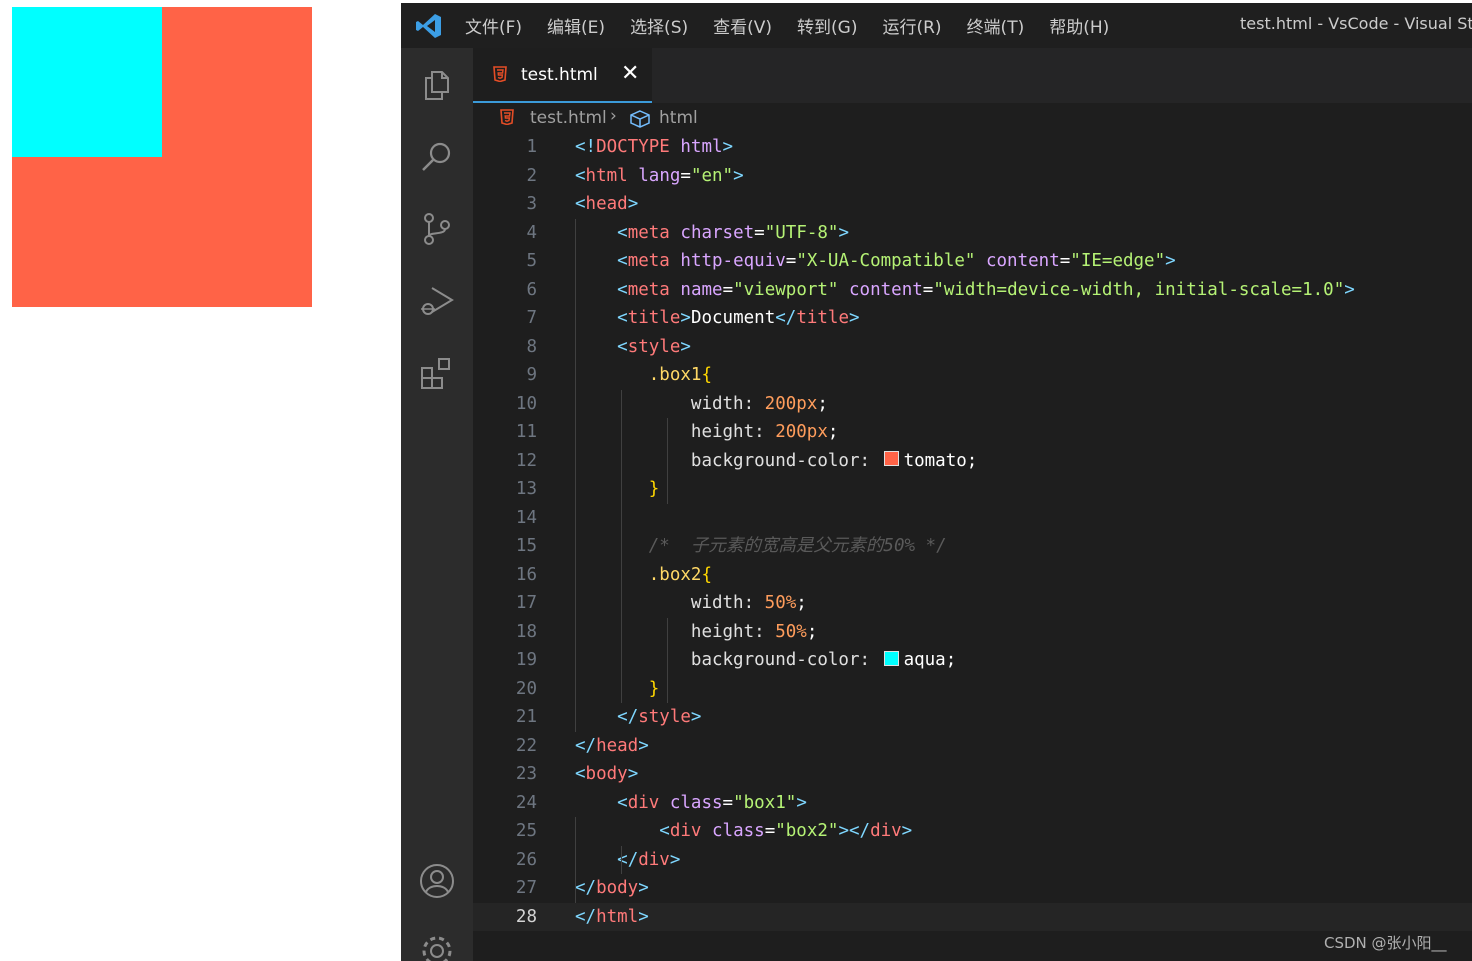  Describe the element at coordinates (664, 717) in the screenshot. I see `code-token: style` at that location.